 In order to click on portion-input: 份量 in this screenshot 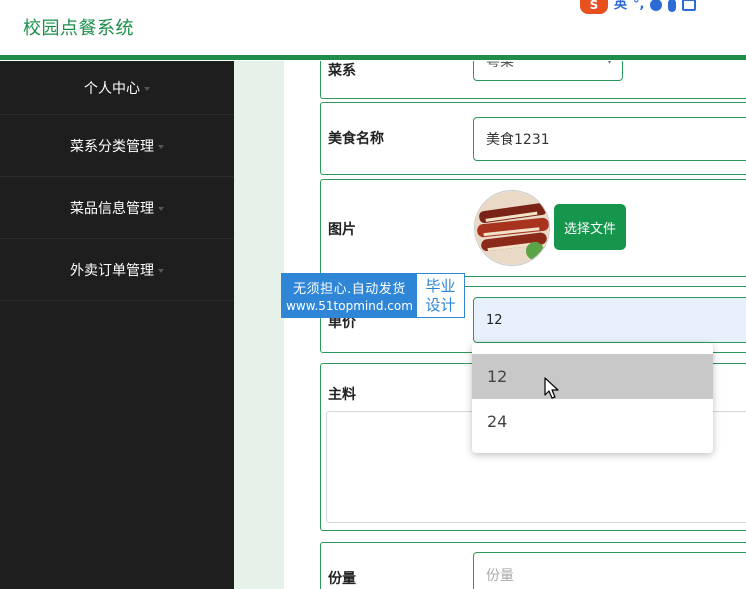, I will do `click(609, 570)`.